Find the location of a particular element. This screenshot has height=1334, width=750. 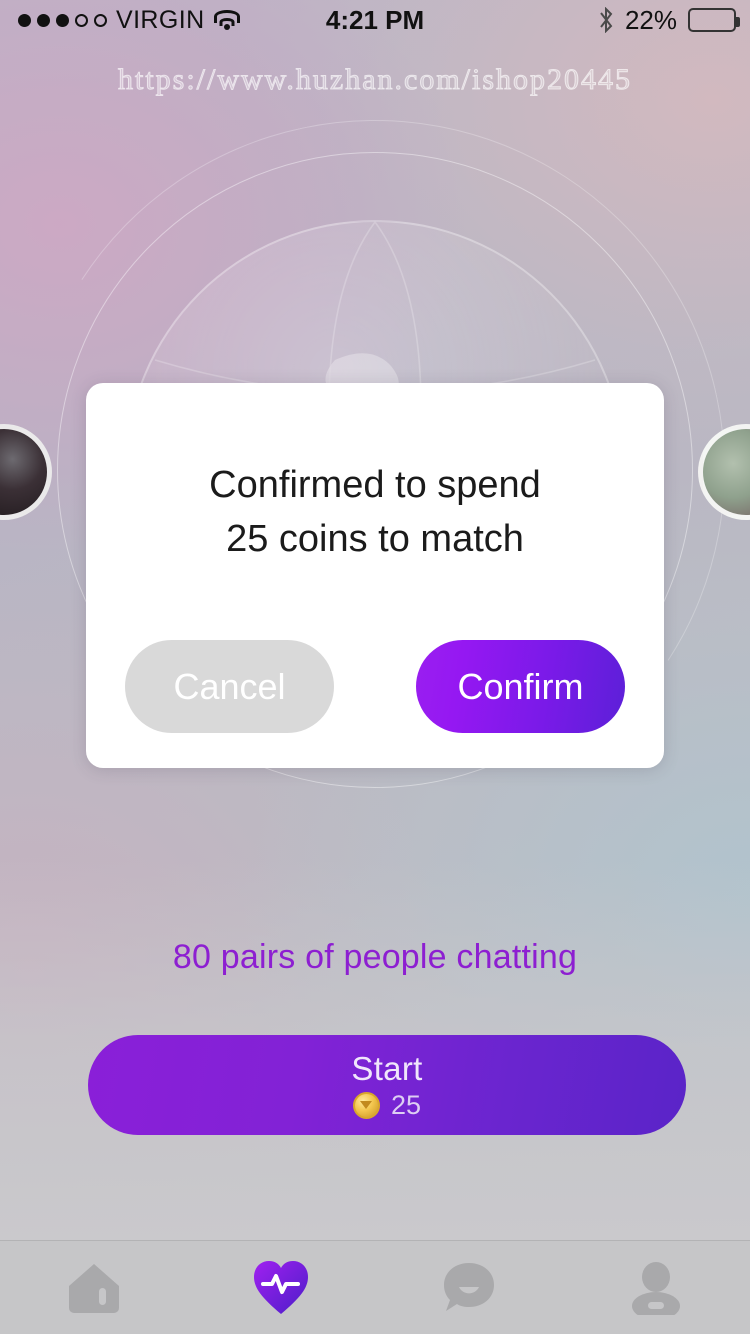

tab-profile is located at coordinates (656, 1287).